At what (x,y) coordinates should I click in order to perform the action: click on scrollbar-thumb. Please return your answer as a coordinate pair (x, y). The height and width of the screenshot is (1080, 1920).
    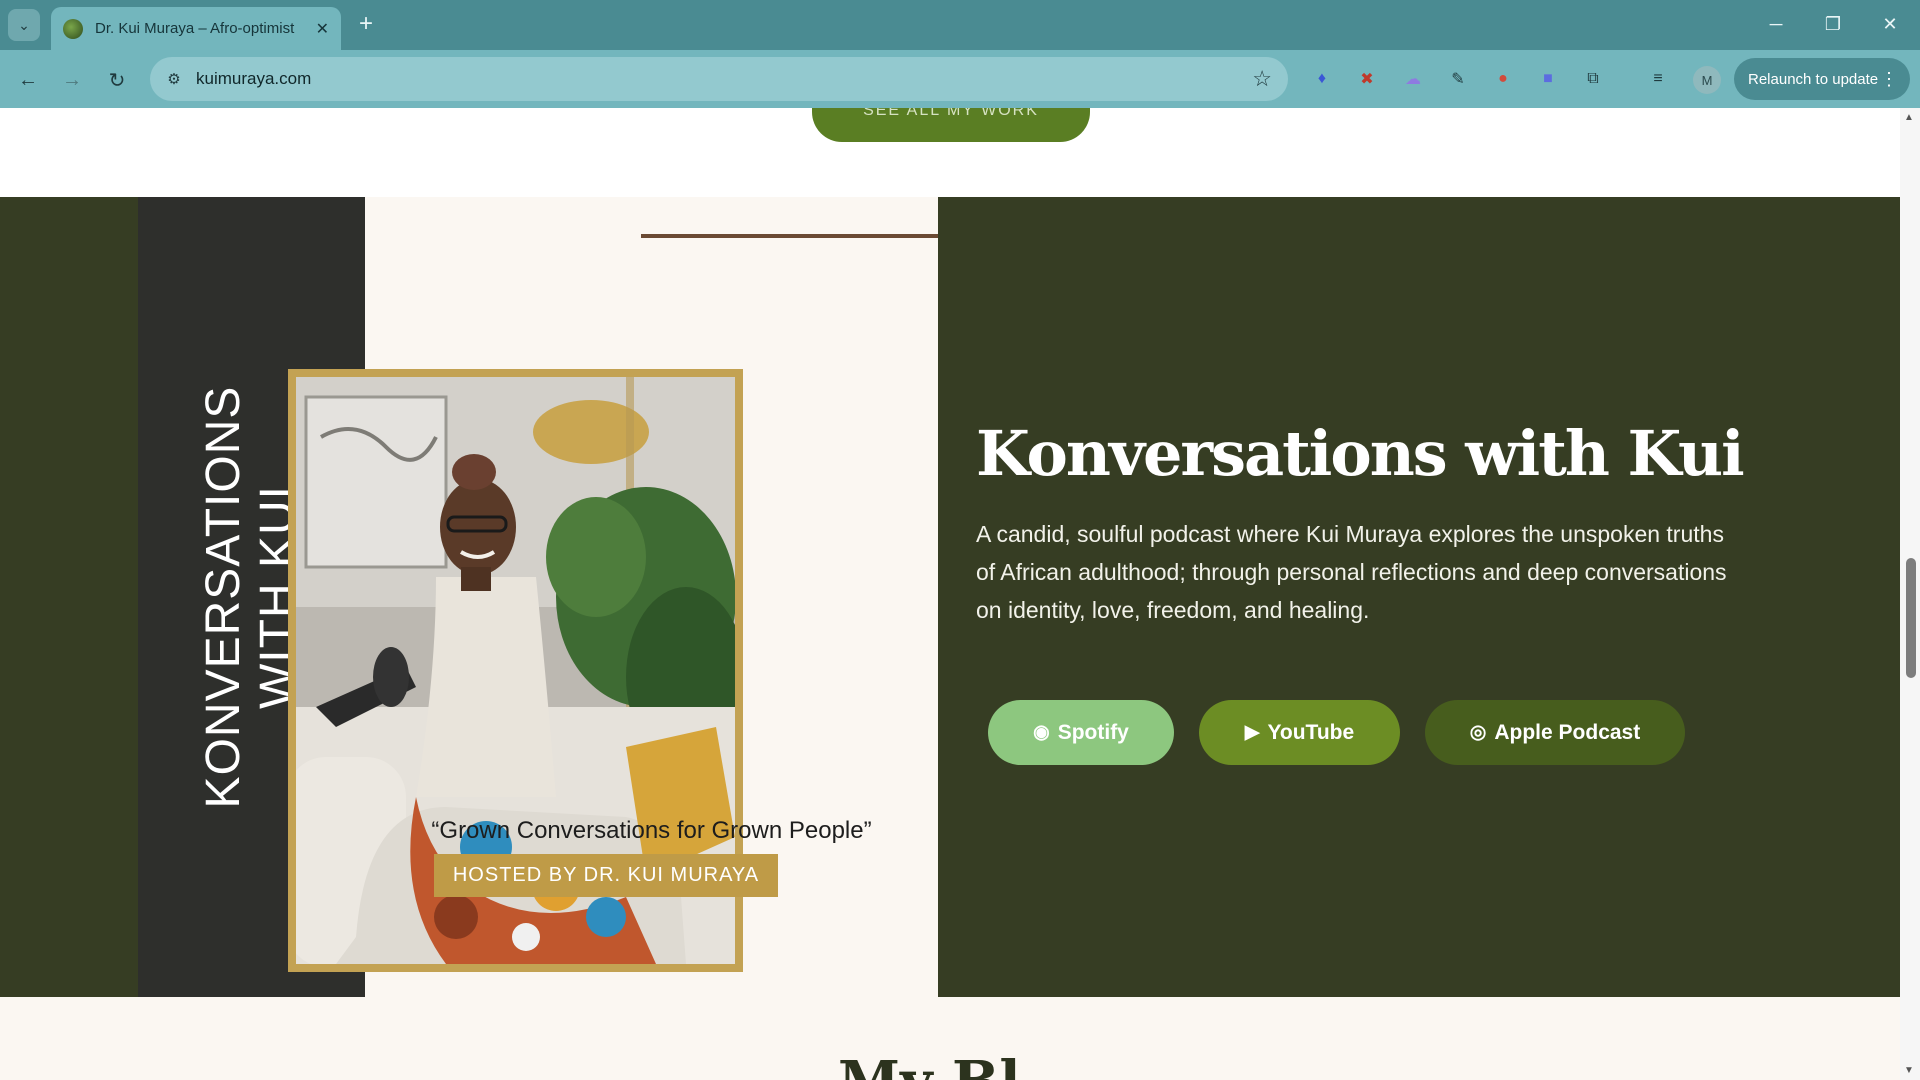
    Looking at the image, I should click on (1911, 618).